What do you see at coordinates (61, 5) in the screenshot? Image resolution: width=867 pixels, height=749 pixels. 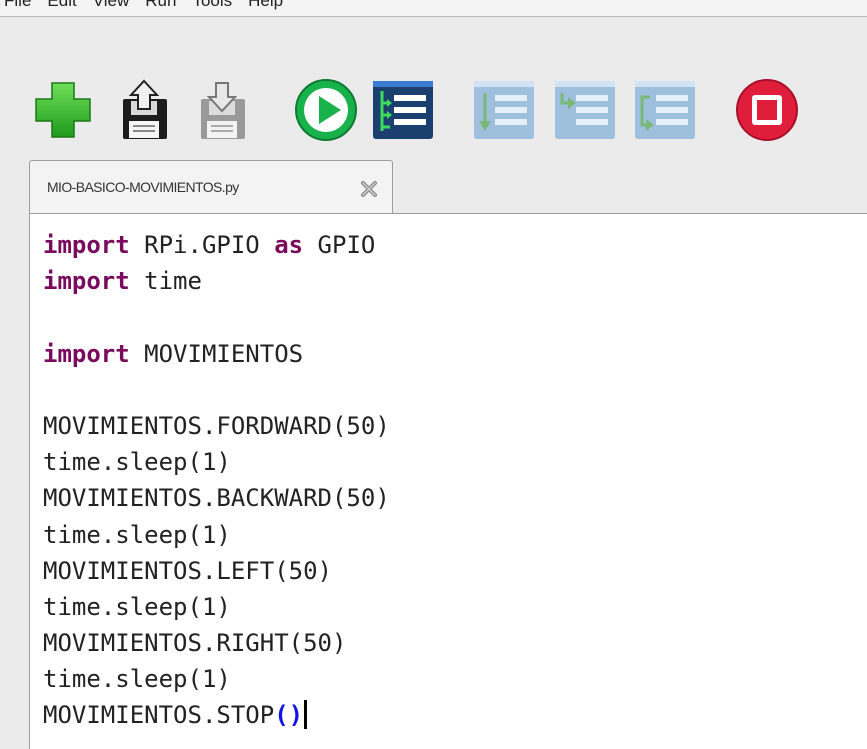 I see `menu-item-edit: Edit` at bounding box center [61, 5].